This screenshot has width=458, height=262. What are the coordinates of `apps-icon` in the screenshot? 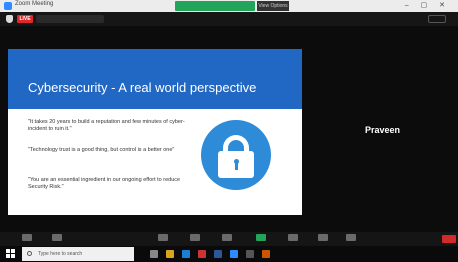 It's located at (351, 237).